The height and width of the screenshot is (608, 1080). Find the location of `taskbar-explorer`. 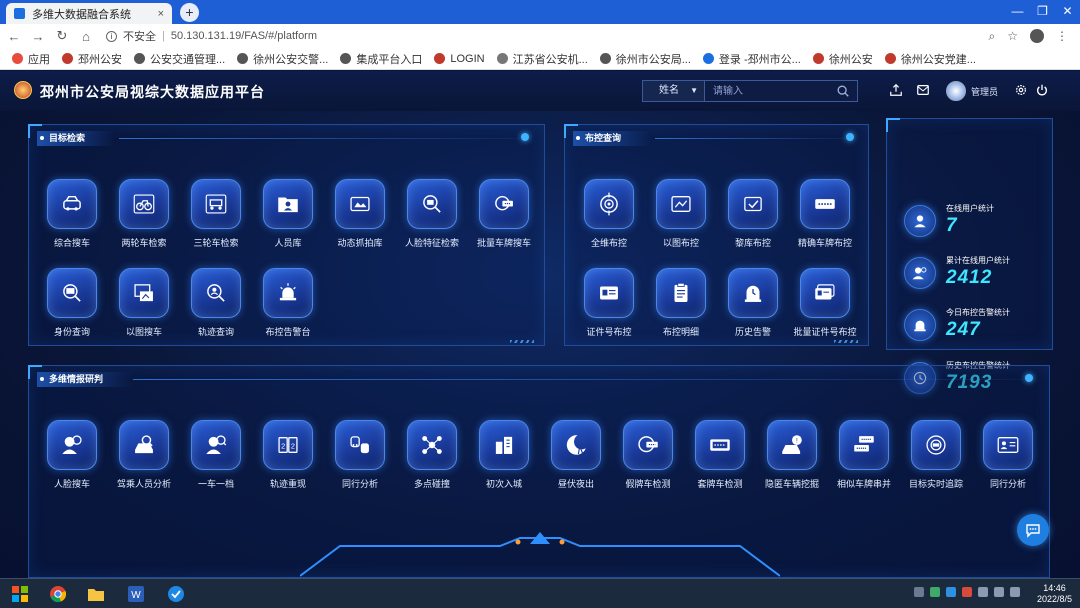

taskbar-explorer is located at coordinates (96, 594).